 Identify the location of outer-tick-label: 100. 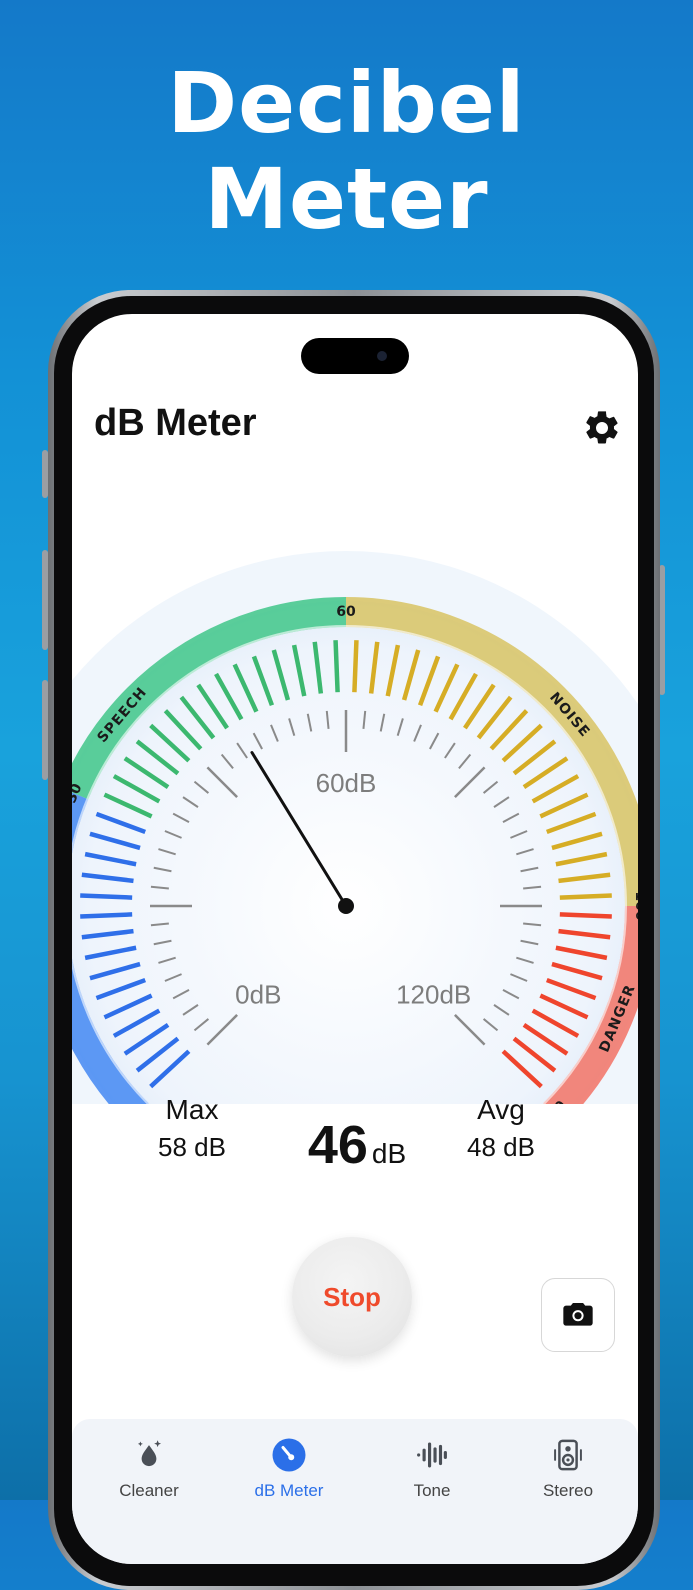
(635, 905).